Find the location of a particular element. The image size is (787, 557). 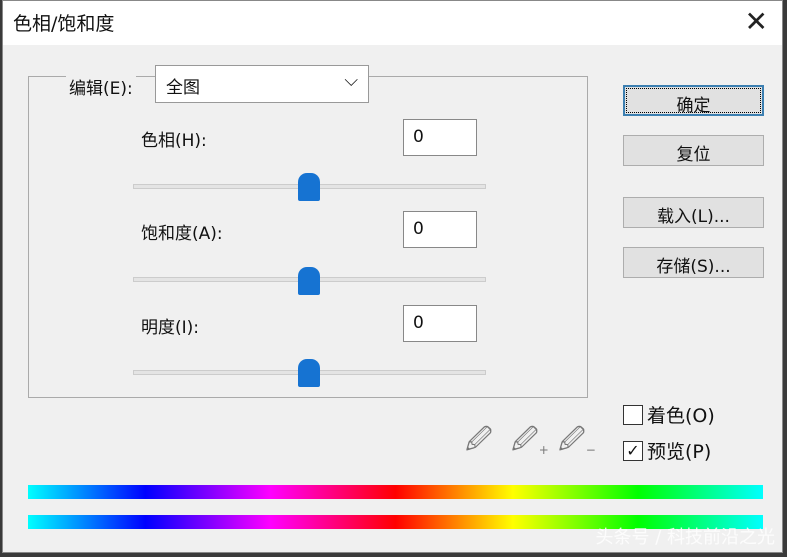

checkbox-box is located at coordinates (633, 414).